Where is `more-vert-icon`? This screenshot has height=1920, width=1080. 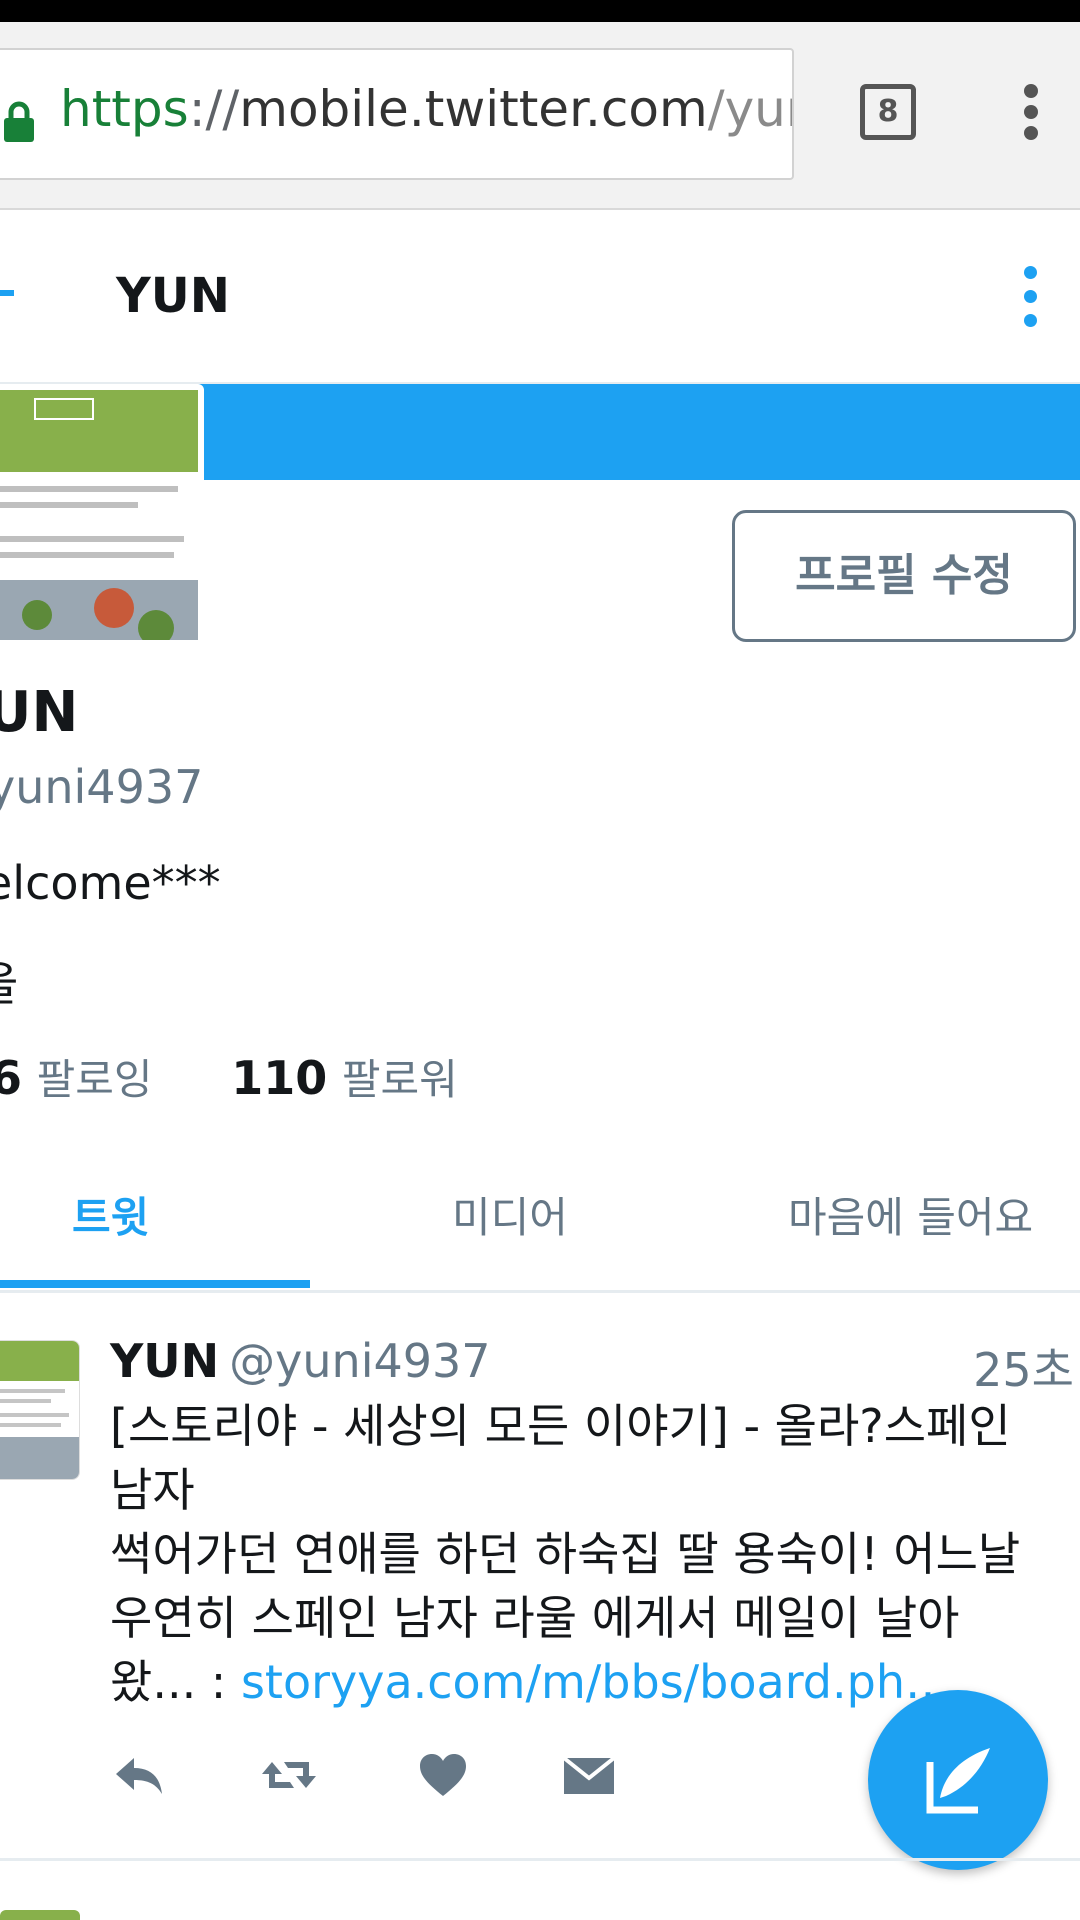 more-vert-icon is located at coordinates (1031, 114).